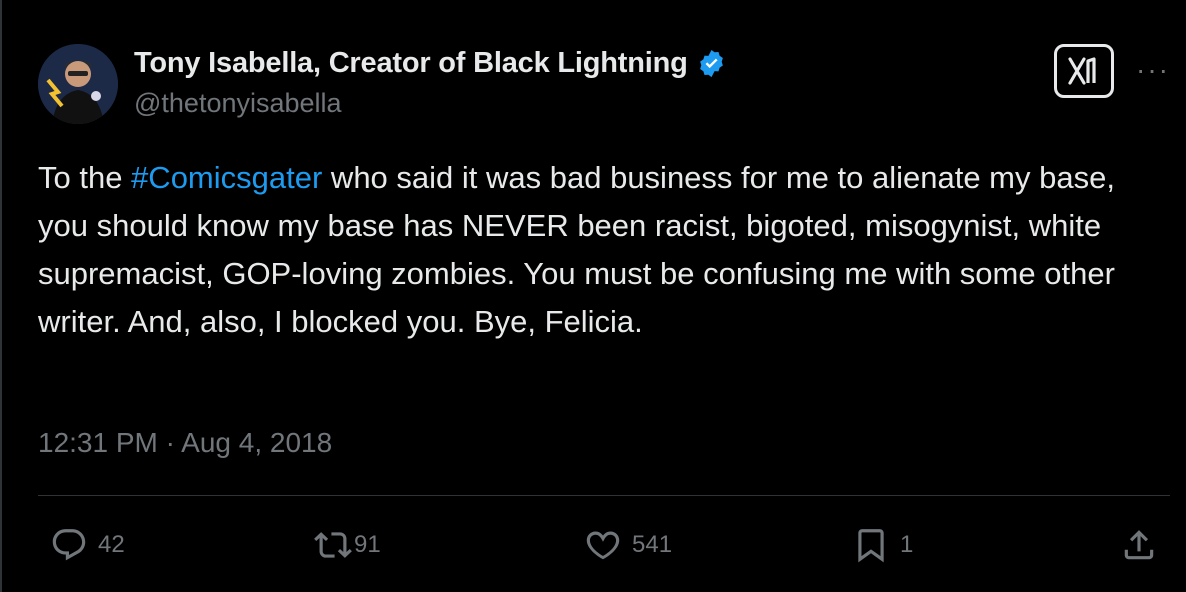 The height and width of the screenshot is (592, 1186). Describe the element at coordinates (652, 544) in the screenshot. I see `like-count: 541` at that location.